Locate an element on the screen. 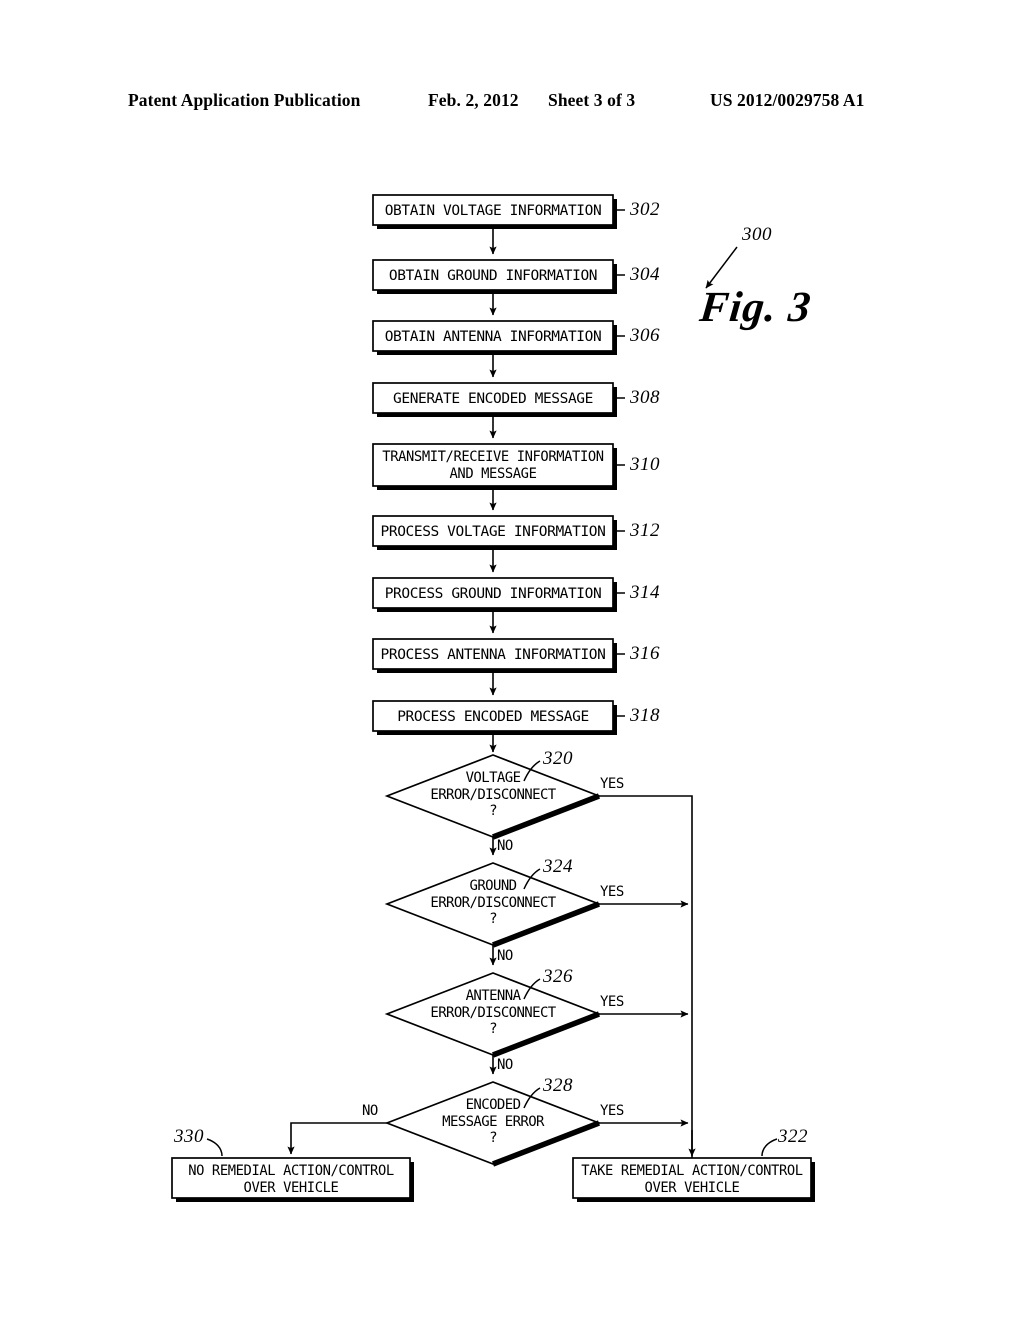  ref-num-304: 304 is located at coordinates (645, 274).